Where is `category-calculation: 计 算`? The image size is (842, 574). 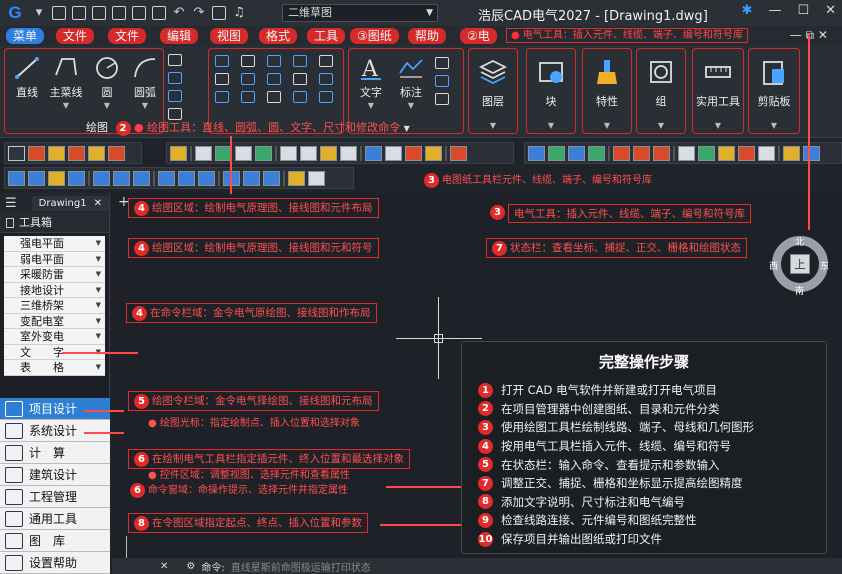 category-calculation: 计 算 is located at coordinates (55, 453).